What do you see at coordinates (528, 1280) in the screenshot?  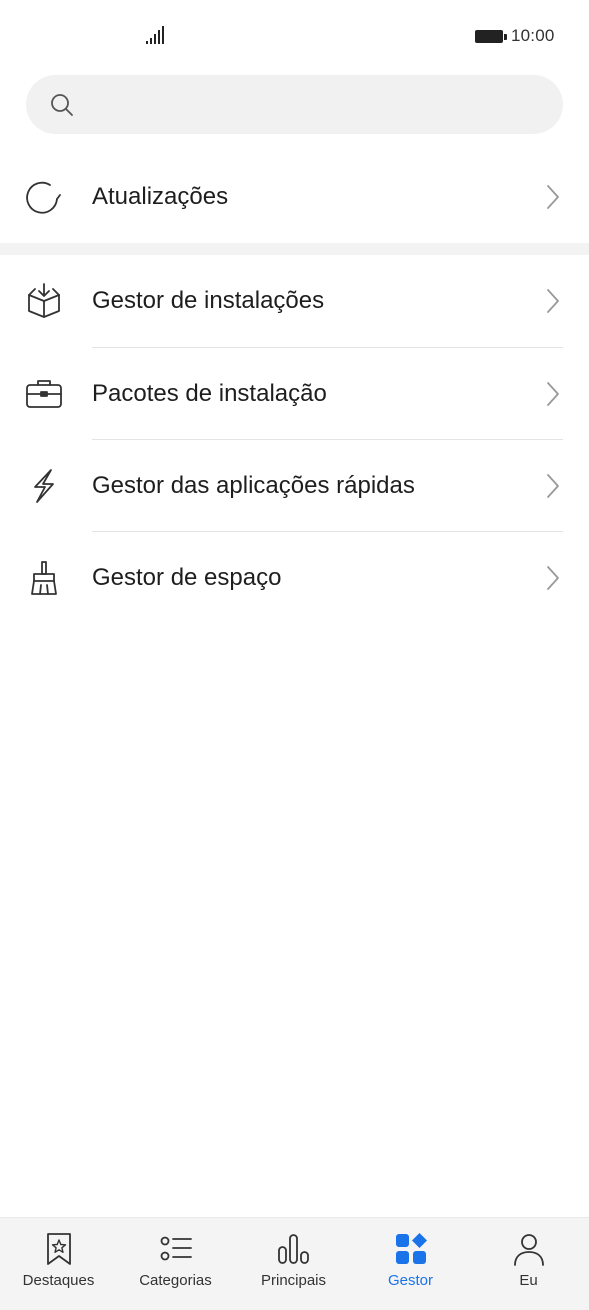 I see `nav-label: Eu` at bounding box center [528, 1280].